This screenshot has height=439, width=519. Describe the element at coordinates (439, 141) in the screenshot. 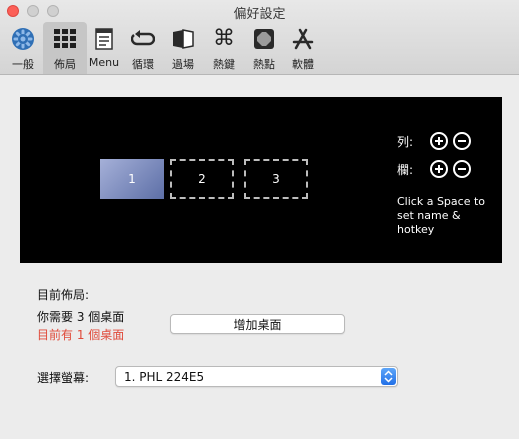

I see `add-row-button` at that location.